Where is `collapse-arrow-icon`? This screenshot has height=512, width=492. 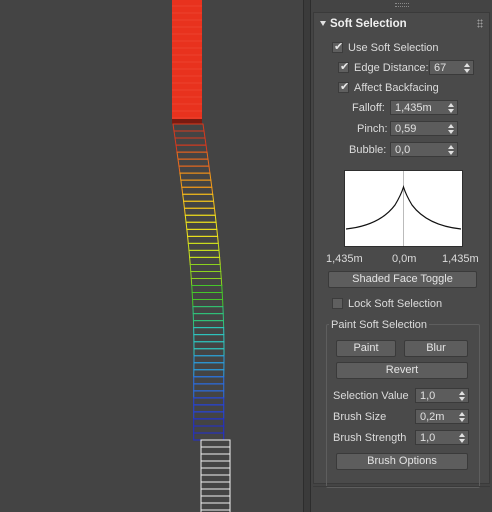
collapse-arrow-icon is located at coordinates (323, 23).